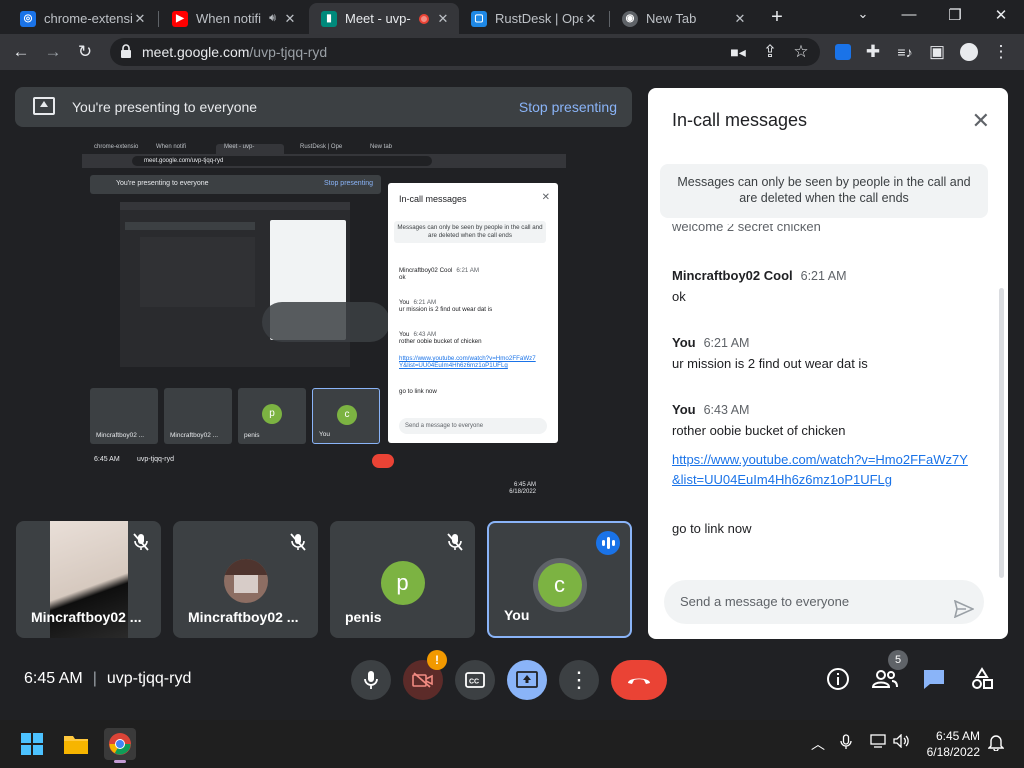 The width and height of the screenshot is (1024, 768). What do you see at coordinates (953, 744) in the screenshot?
I see `taskbar-clock: 6:45 AM 6/18/2022` at bounding box center [953, 744].